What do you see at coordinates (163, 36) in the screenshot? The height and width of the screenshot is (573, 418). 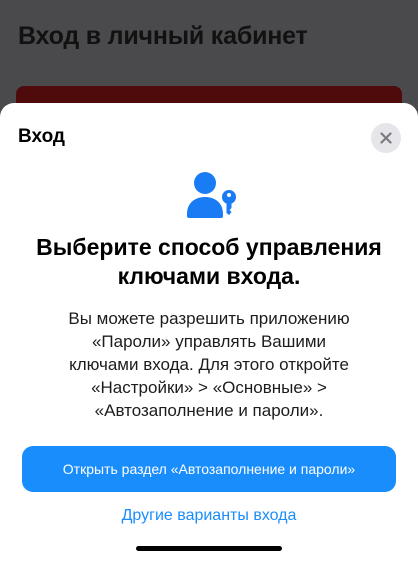 I see `background-page-title: Вход в личный кабинет` at bounding box center [163, 36].